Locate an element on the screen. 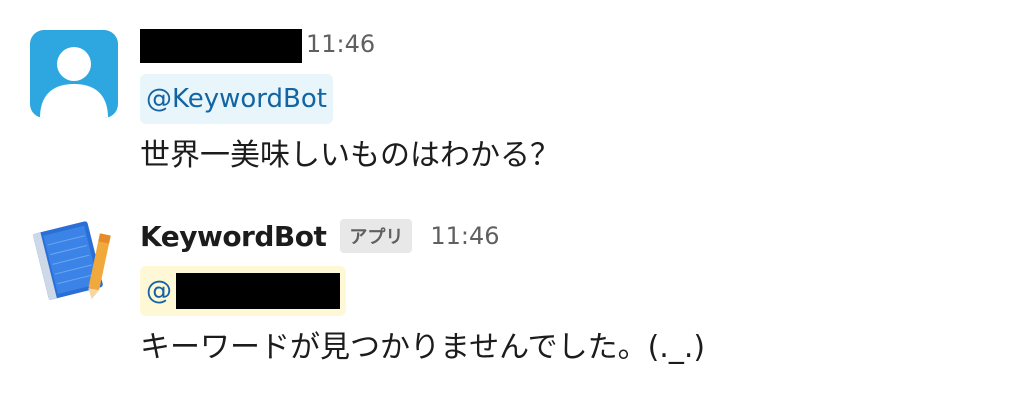  message-text: キーワードが見つかりませんでした。(._.) is located at coordinates (423, 347).